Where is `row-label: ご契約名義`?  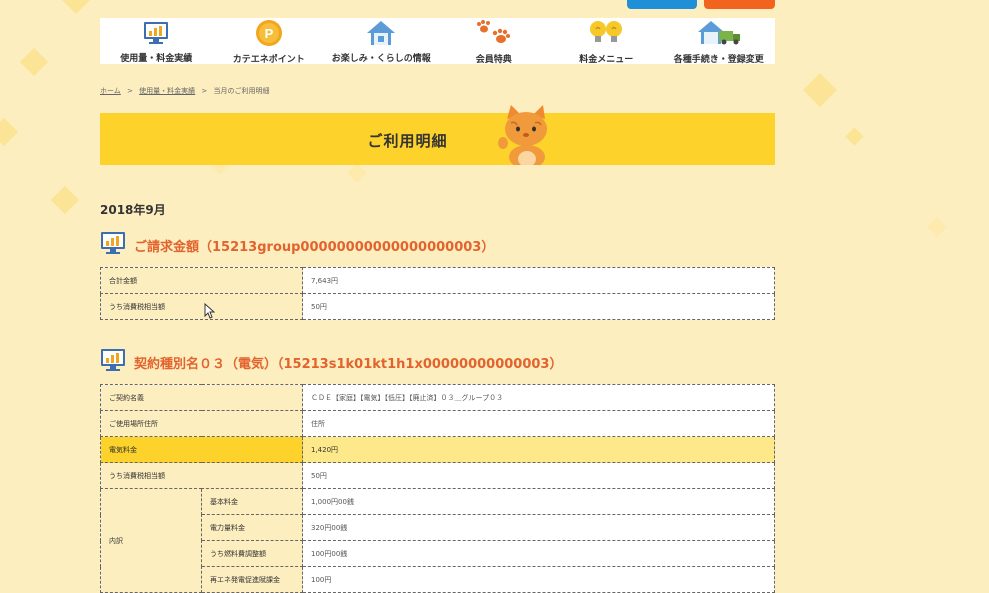
row-label: ご契約名義 is located at coordinates (201, 397).